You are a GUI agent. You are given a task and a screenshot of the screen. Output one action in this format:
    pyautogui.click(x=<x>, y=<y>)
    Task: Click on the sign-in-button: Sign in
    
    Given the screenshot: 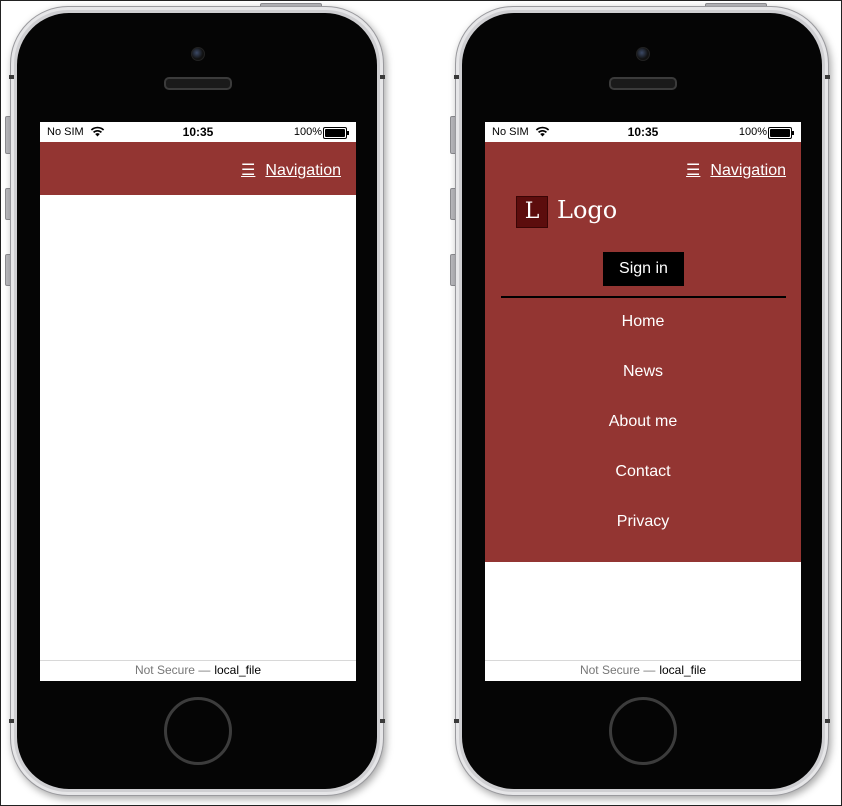 What is the action you would take?
    pyautogui.click(x=643, y=269)
    